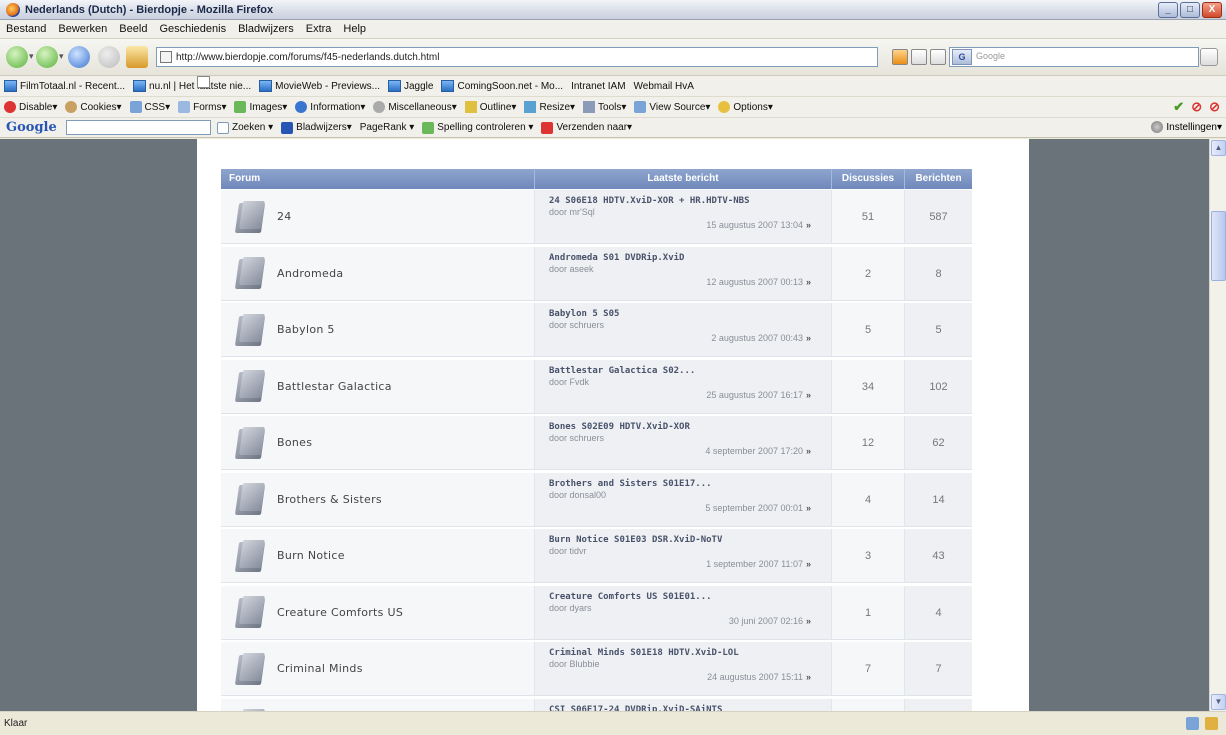  What do you see at coordinates (1074, 57) in the screenshot?
I see `search-input: G Google` at bounding box center [1074, 57].